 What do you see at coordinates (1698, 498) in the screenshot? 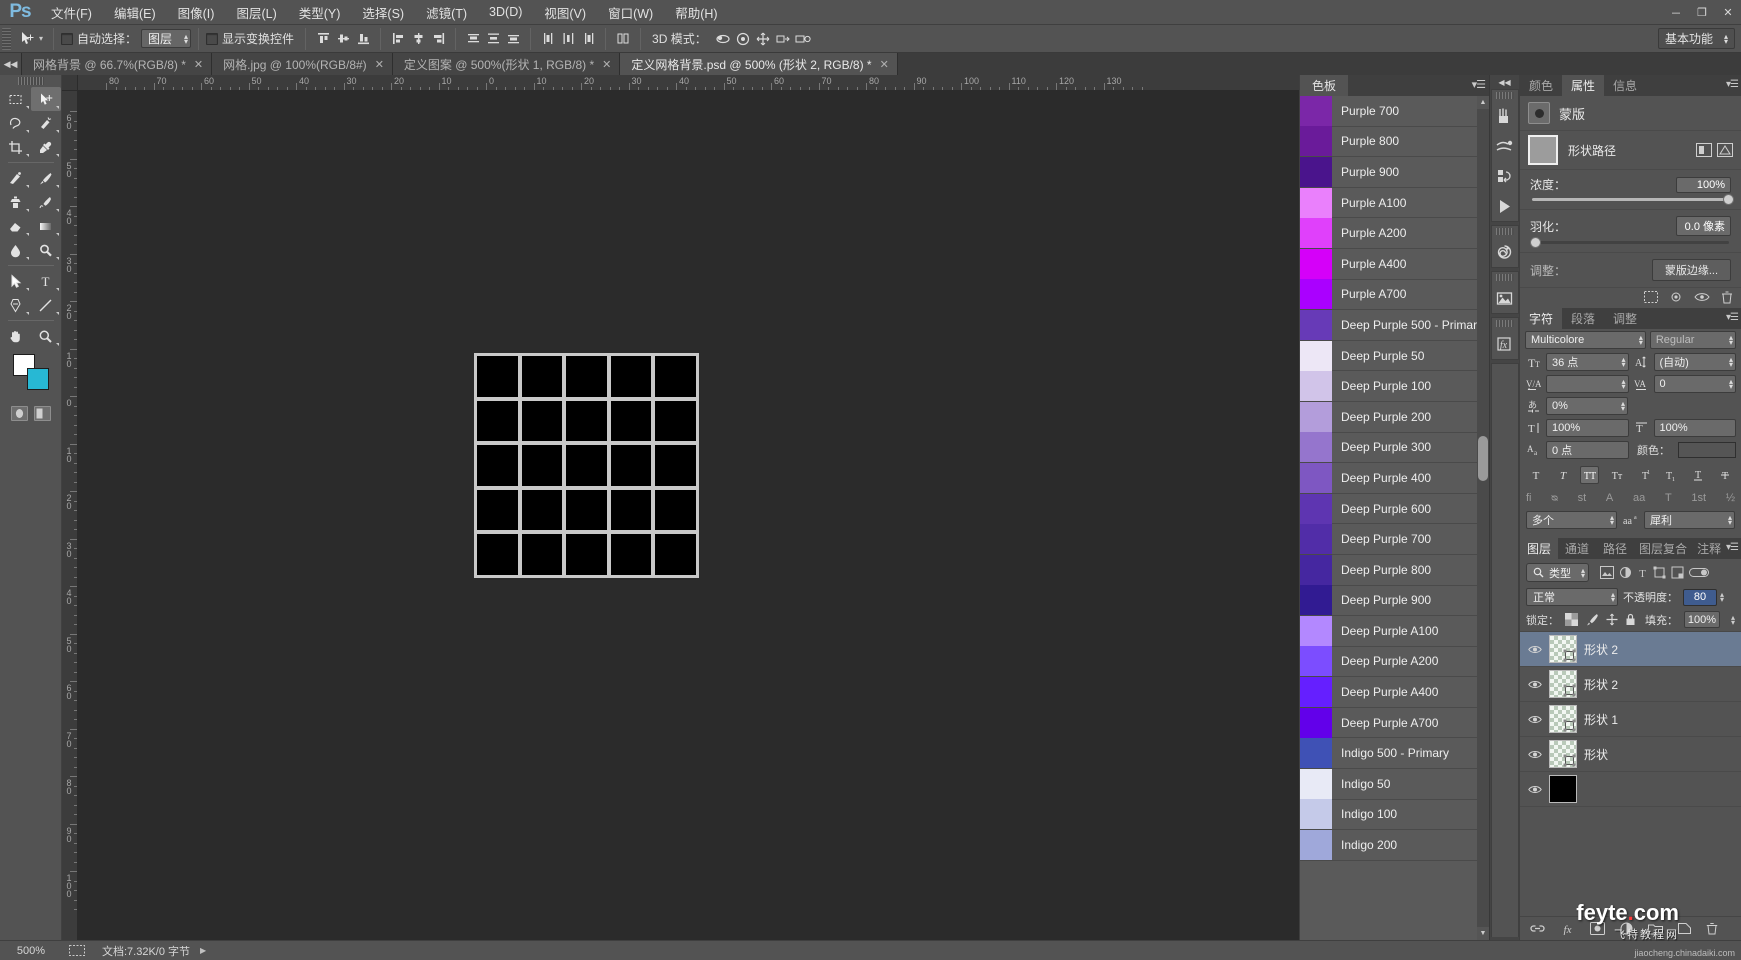
I see `ordinals-button: 1st` at bounding box center [1698, 498].